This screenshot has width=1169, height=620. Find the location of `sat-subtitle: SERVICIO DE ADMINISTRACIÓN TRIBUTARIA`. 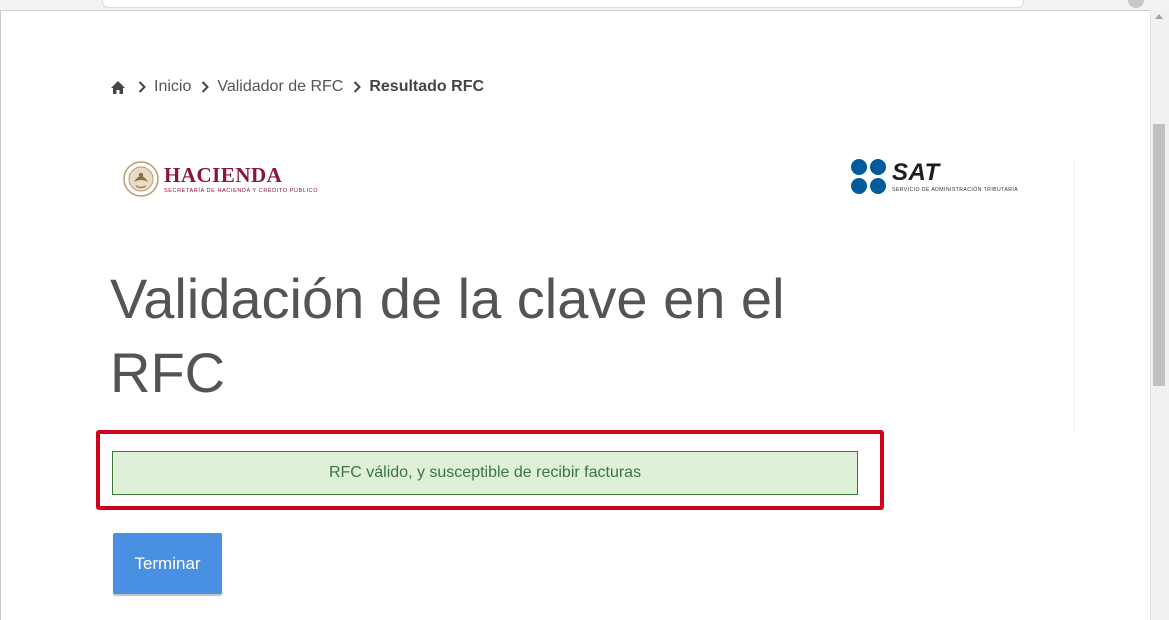

sat-subtitle: SERVICIO DE ADMINISTRACIÓN TRIBUTARIA is located at coordinates (955, 190).